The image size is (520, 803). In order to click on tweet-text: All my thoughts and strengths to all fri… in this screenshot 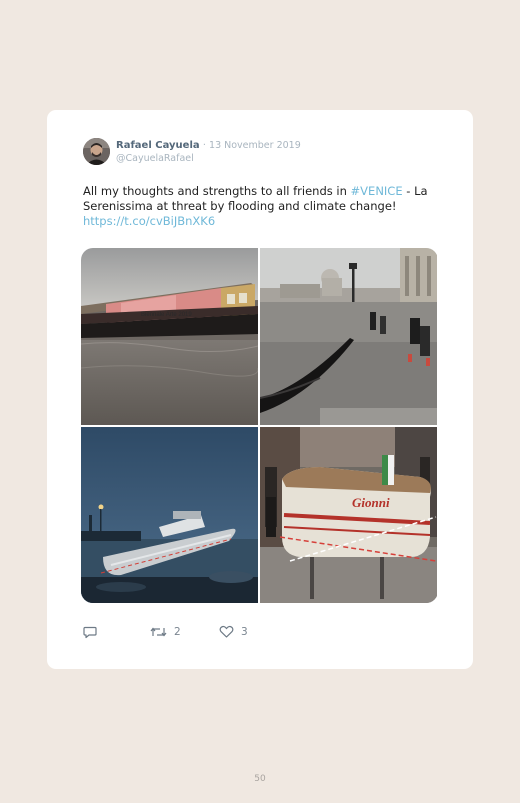, I will do `click(263, 206)`.